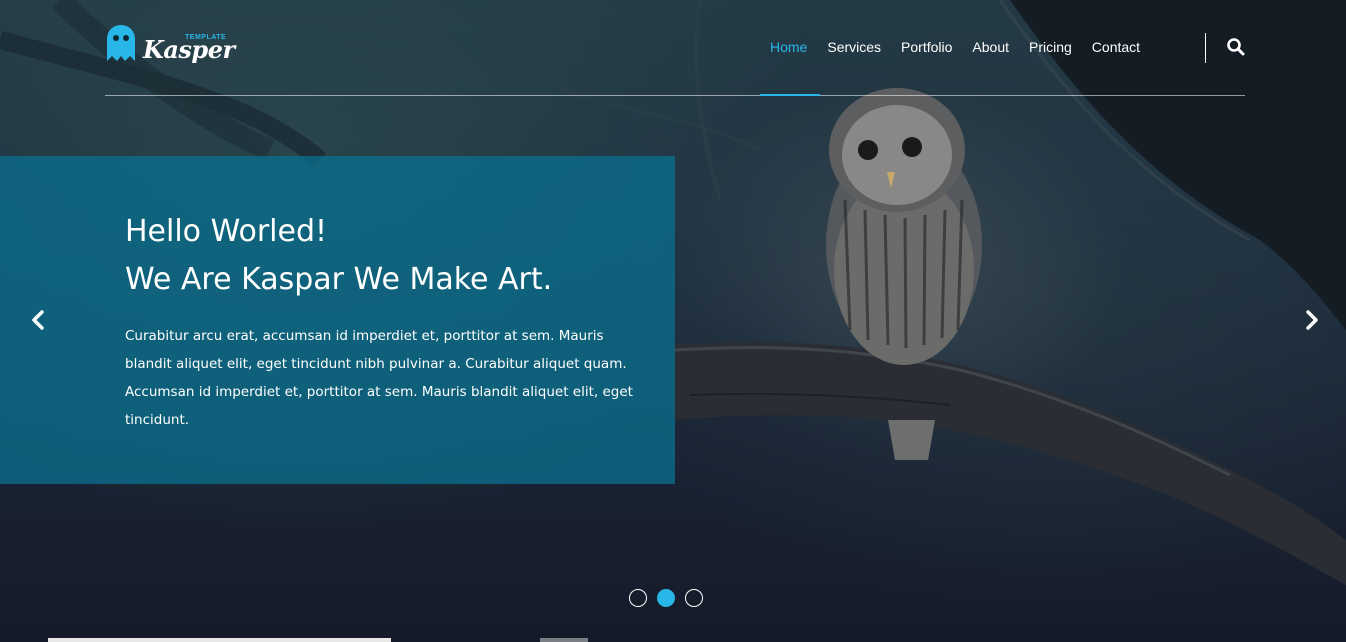  I want to click on slide-heading-line1: Hello Worled!, so click(226, 231).